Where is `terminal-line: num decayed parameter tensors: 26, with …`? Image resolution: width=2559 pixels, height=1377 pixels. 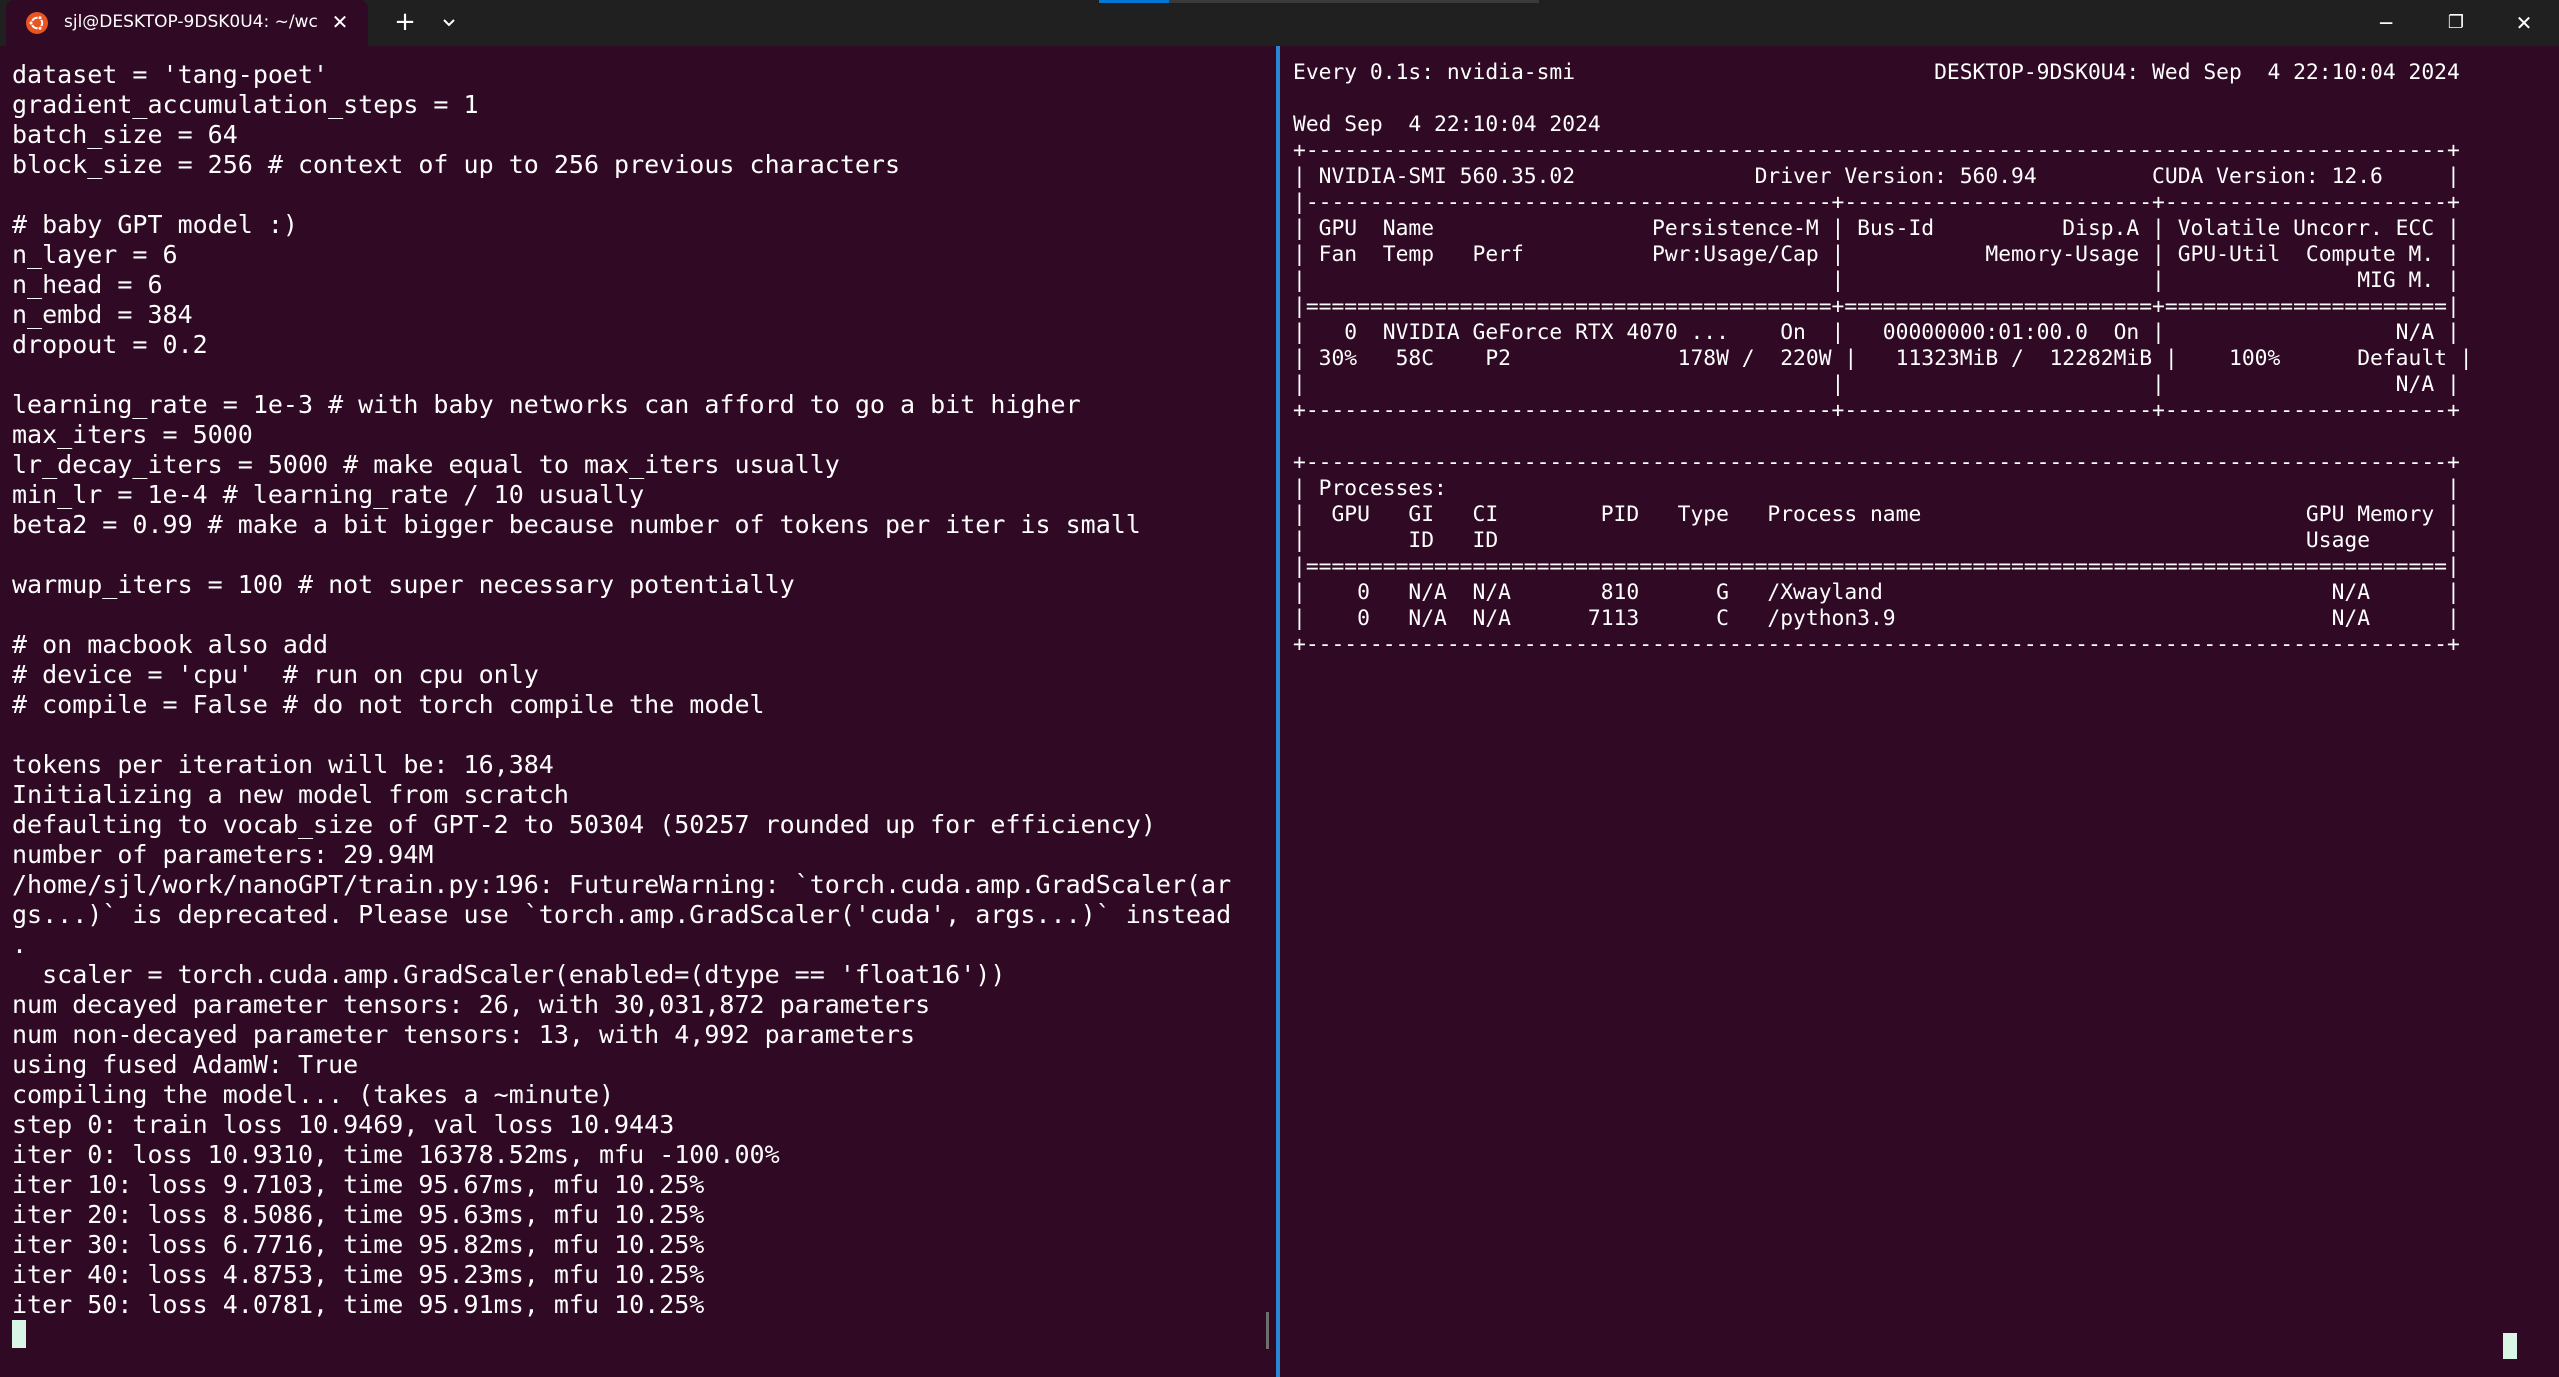
terminal-line: num decayed parameter tensors: 26, with … is located at coordinates (471, 1004).